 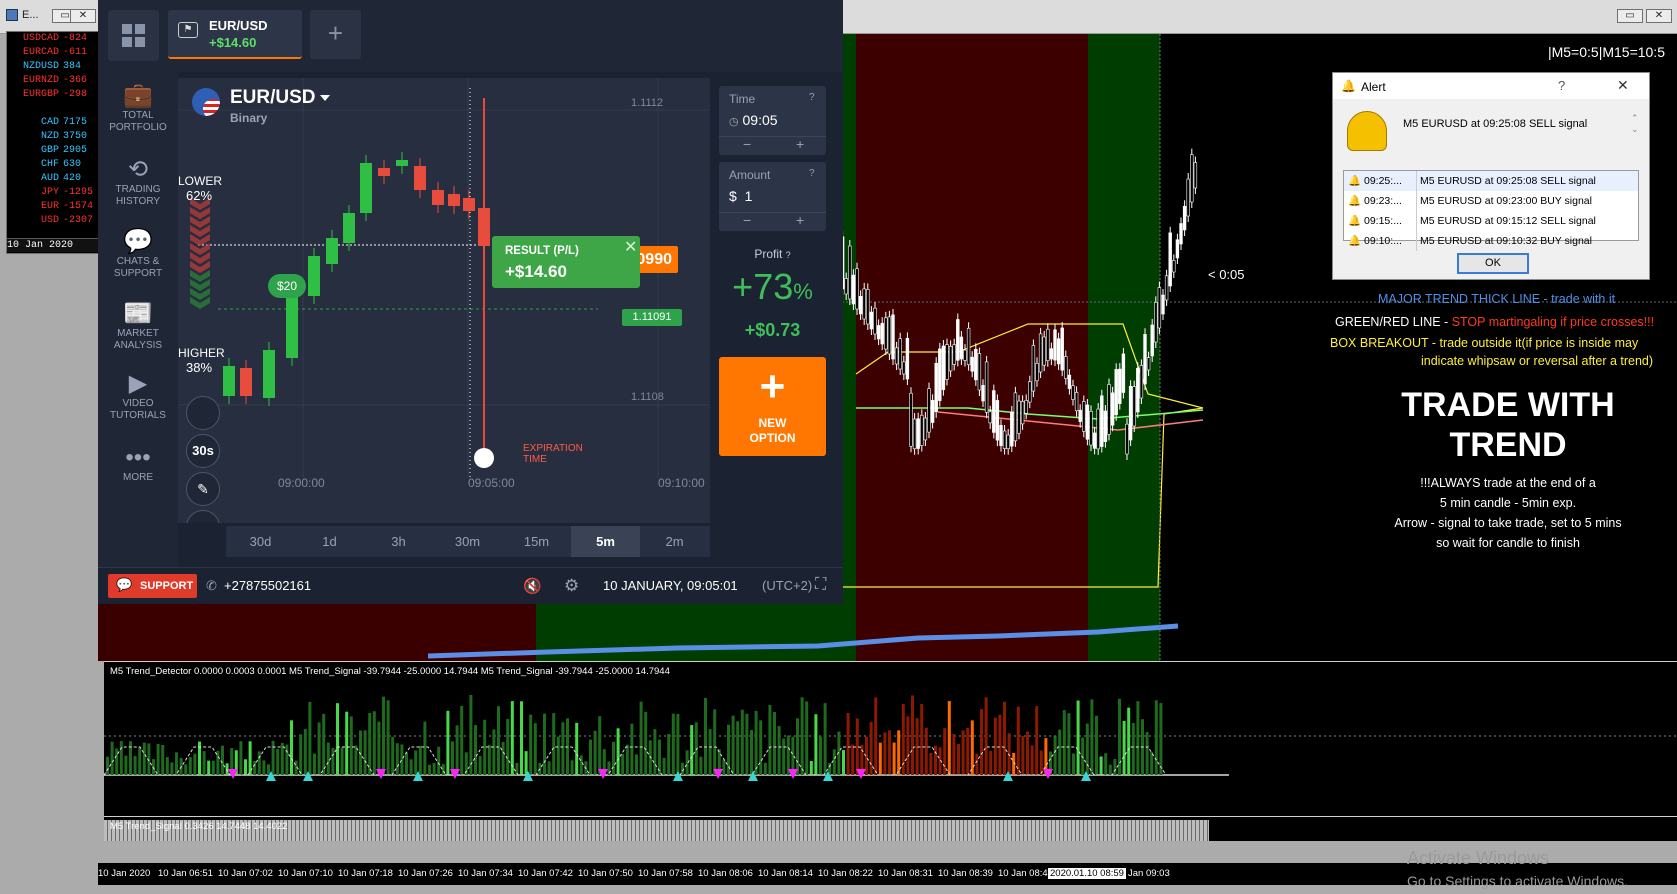 I want to click on timeframe-30d: 30d, so click(x=260, y=541).